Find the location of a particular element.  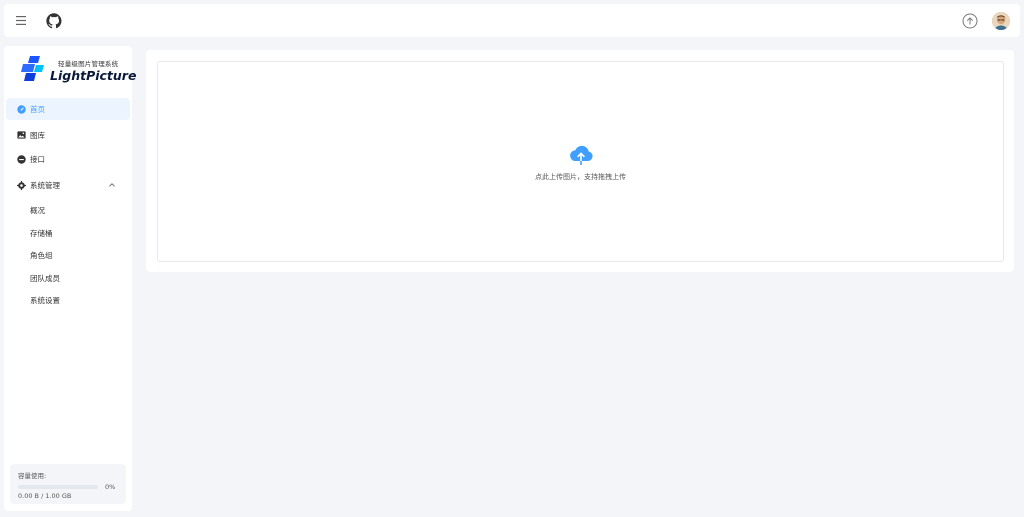

sidebar-item-label: 系统管理 is located at coordinates (45, 185).